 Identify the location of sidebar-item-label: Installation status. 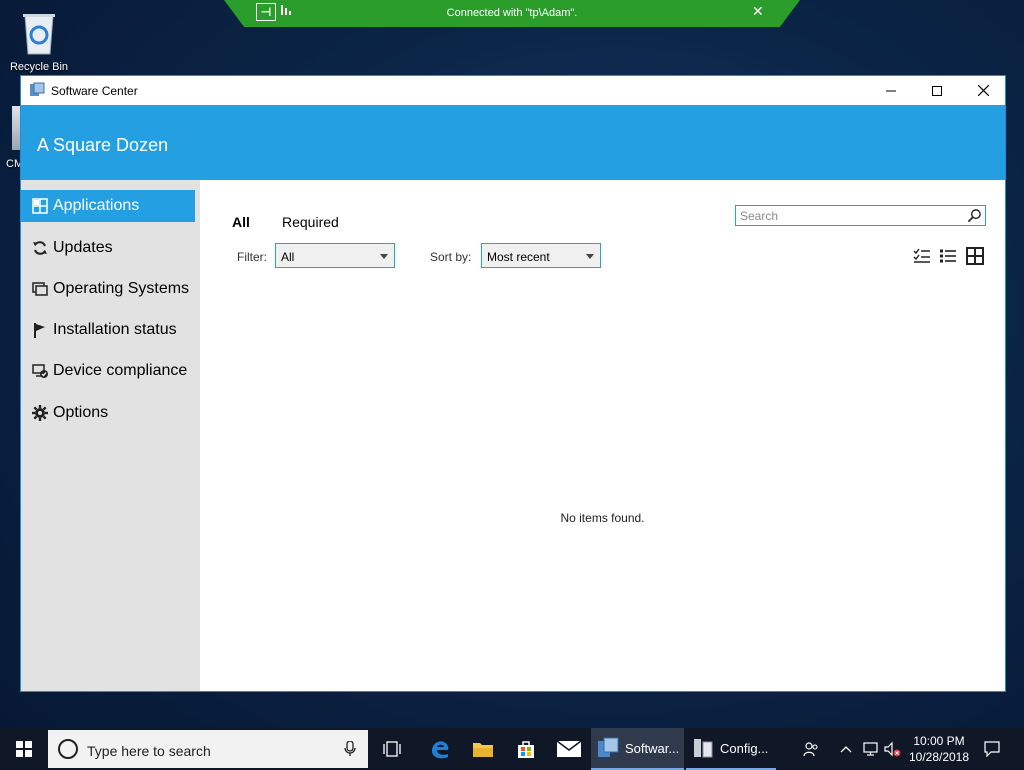
(115, 329).